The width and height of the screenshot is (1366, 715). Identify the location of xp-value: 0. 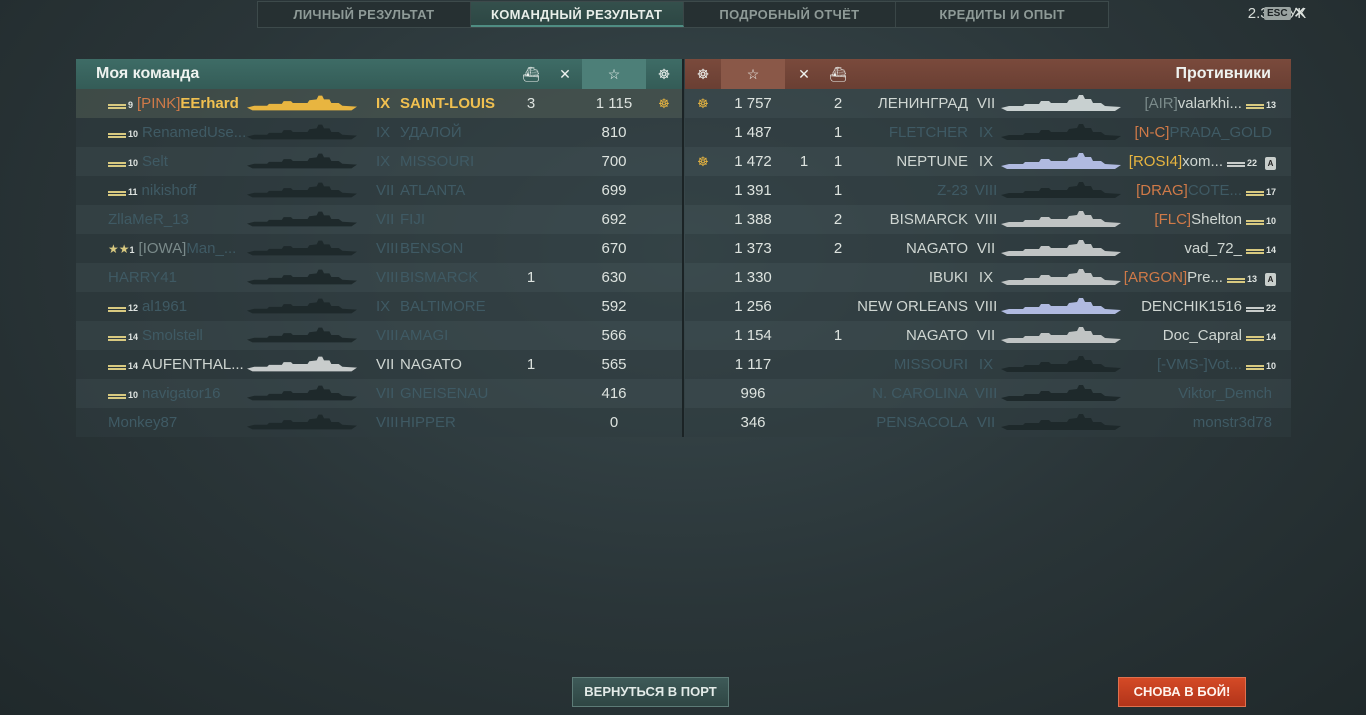
(614, 422).